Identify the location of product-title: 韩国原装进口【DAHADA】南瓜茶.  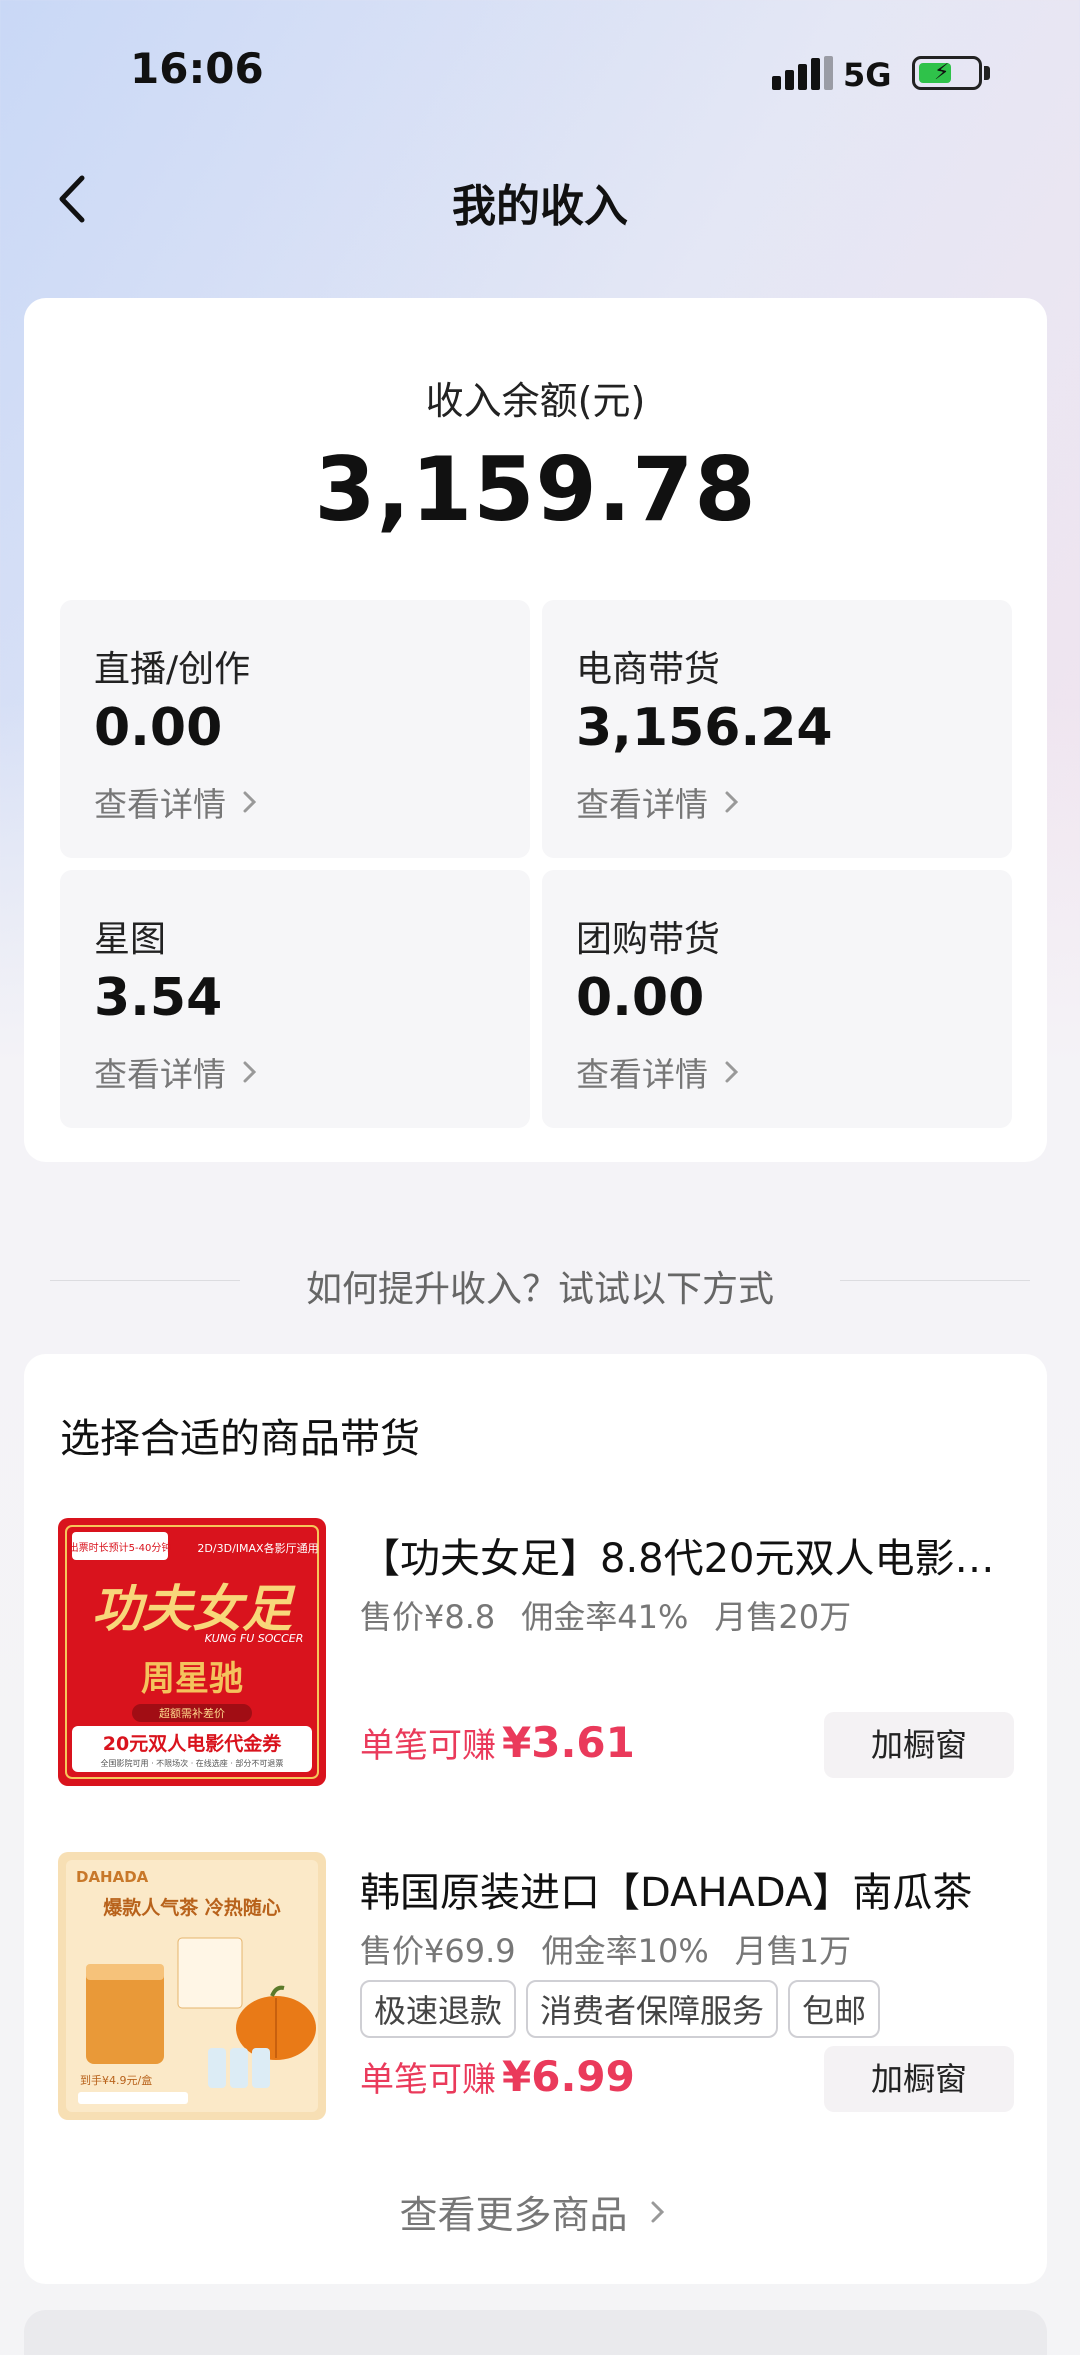
(666, 1893).